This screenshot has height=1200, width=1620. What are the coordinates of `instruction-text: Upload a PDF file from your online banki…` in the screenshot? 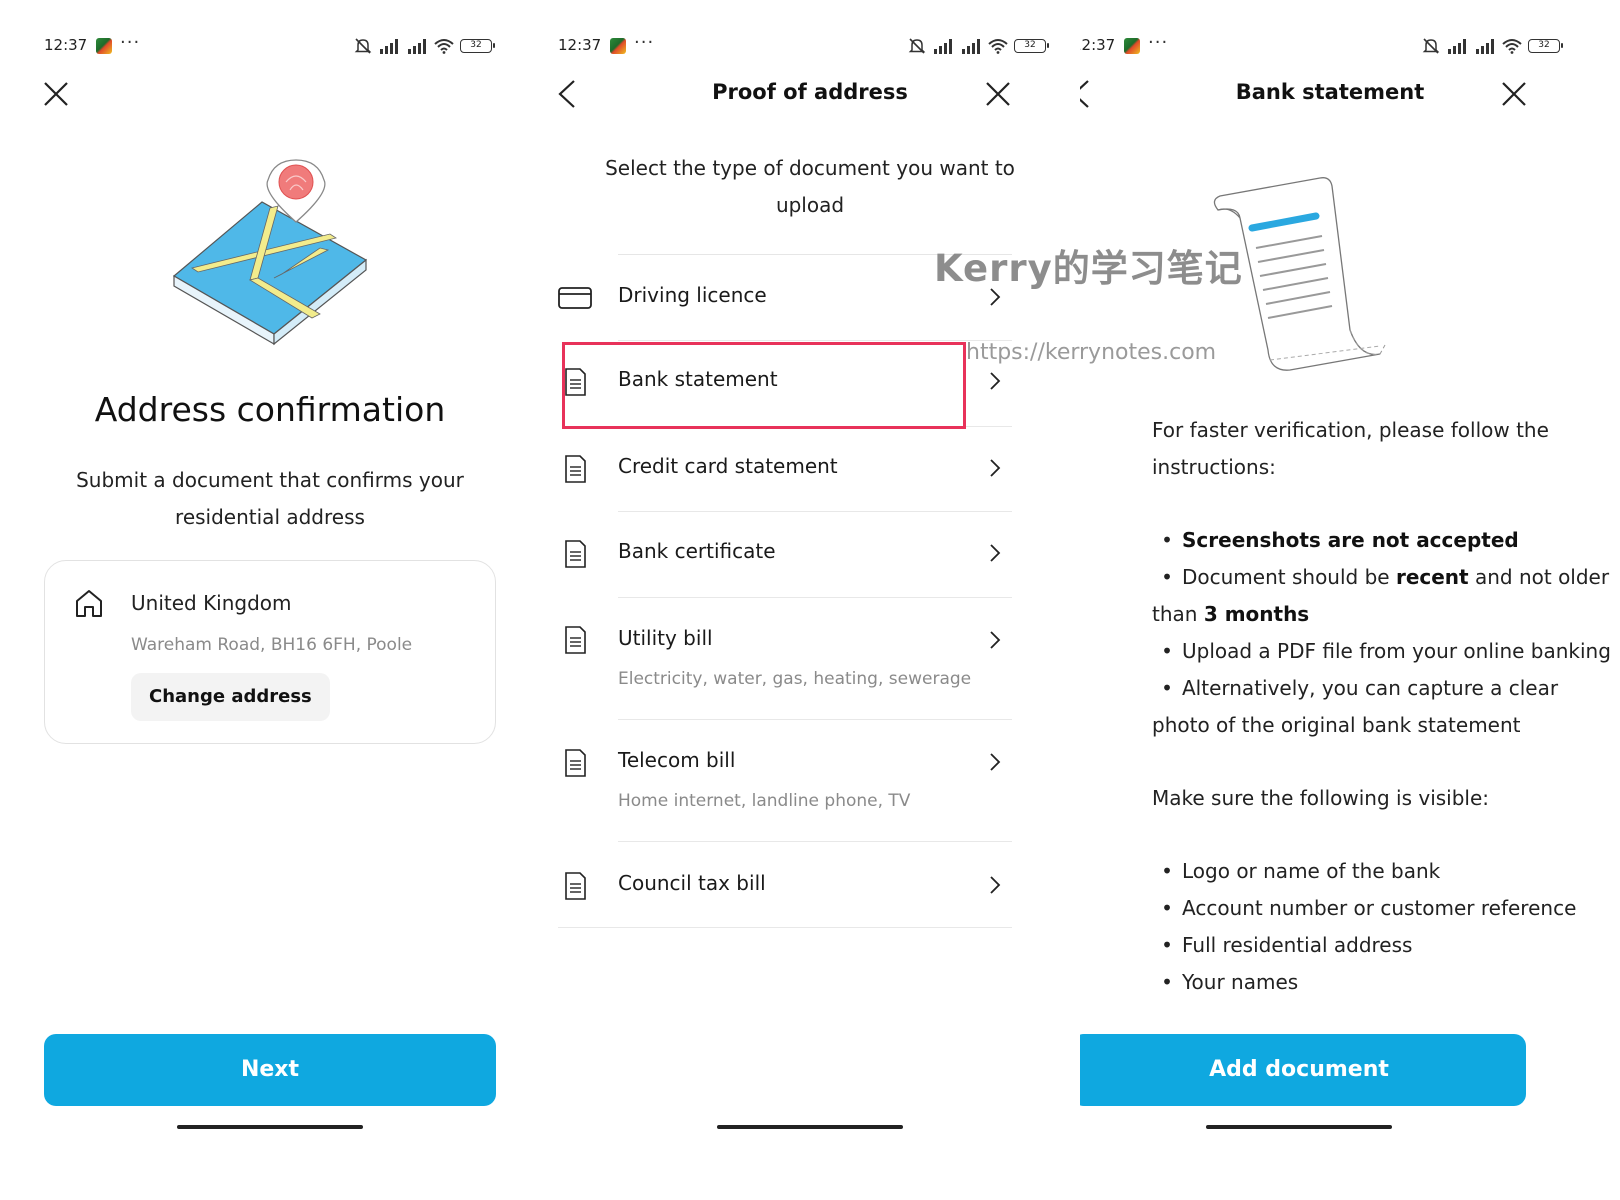 It's located at (1396, 651).